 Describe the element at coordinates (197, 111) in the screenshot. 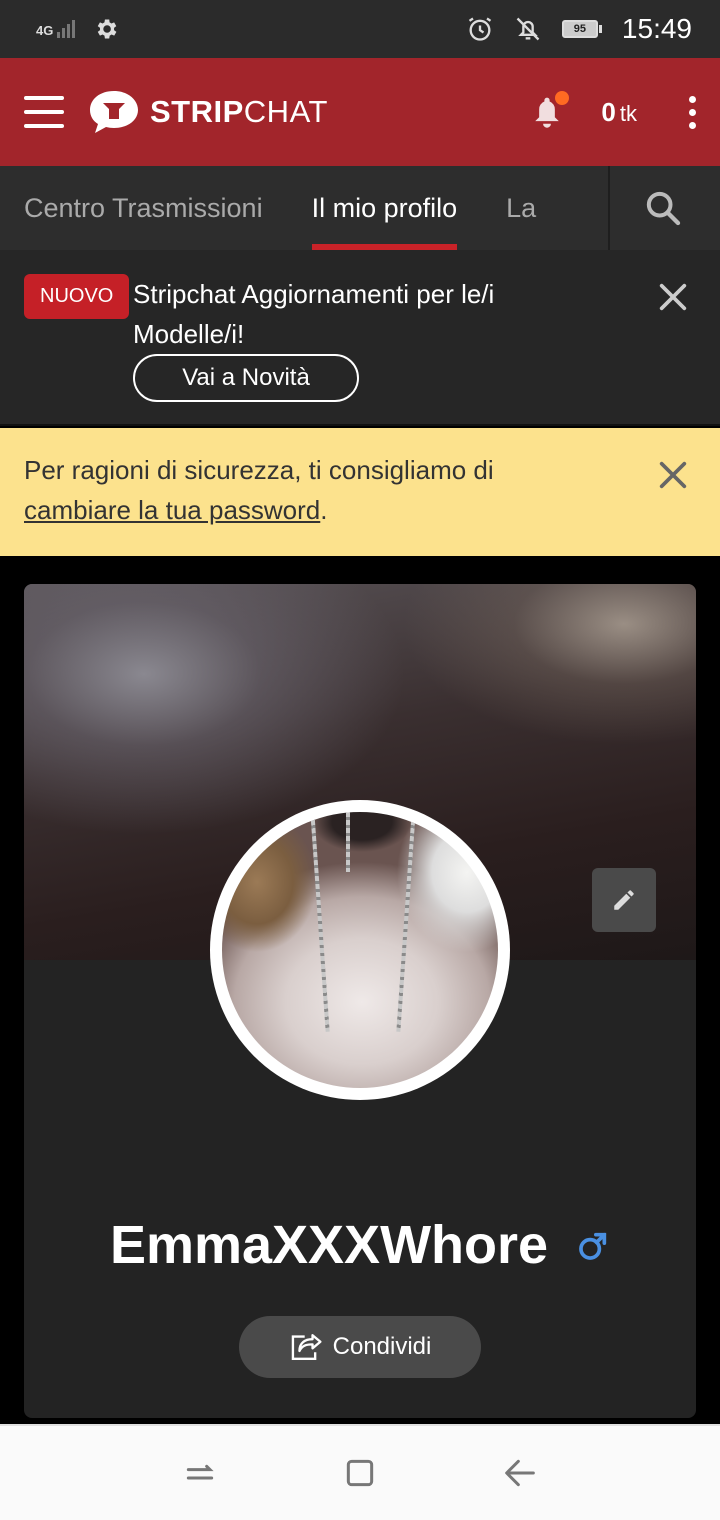

I see `logo-text-bold: STRIP` at that location.